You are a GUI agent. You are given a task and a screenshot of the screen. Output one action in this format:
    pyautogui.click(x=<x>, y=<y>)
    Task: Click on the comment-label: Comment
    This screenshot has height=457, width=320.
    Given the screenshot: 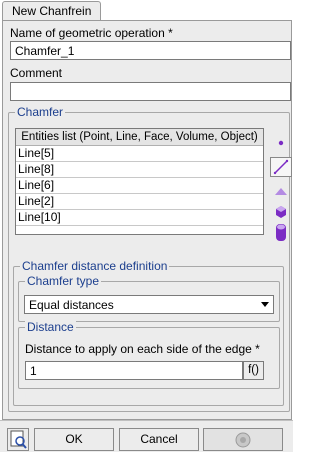 What is the action you would take?
    pyautogui.click(x=36, y=73)
    